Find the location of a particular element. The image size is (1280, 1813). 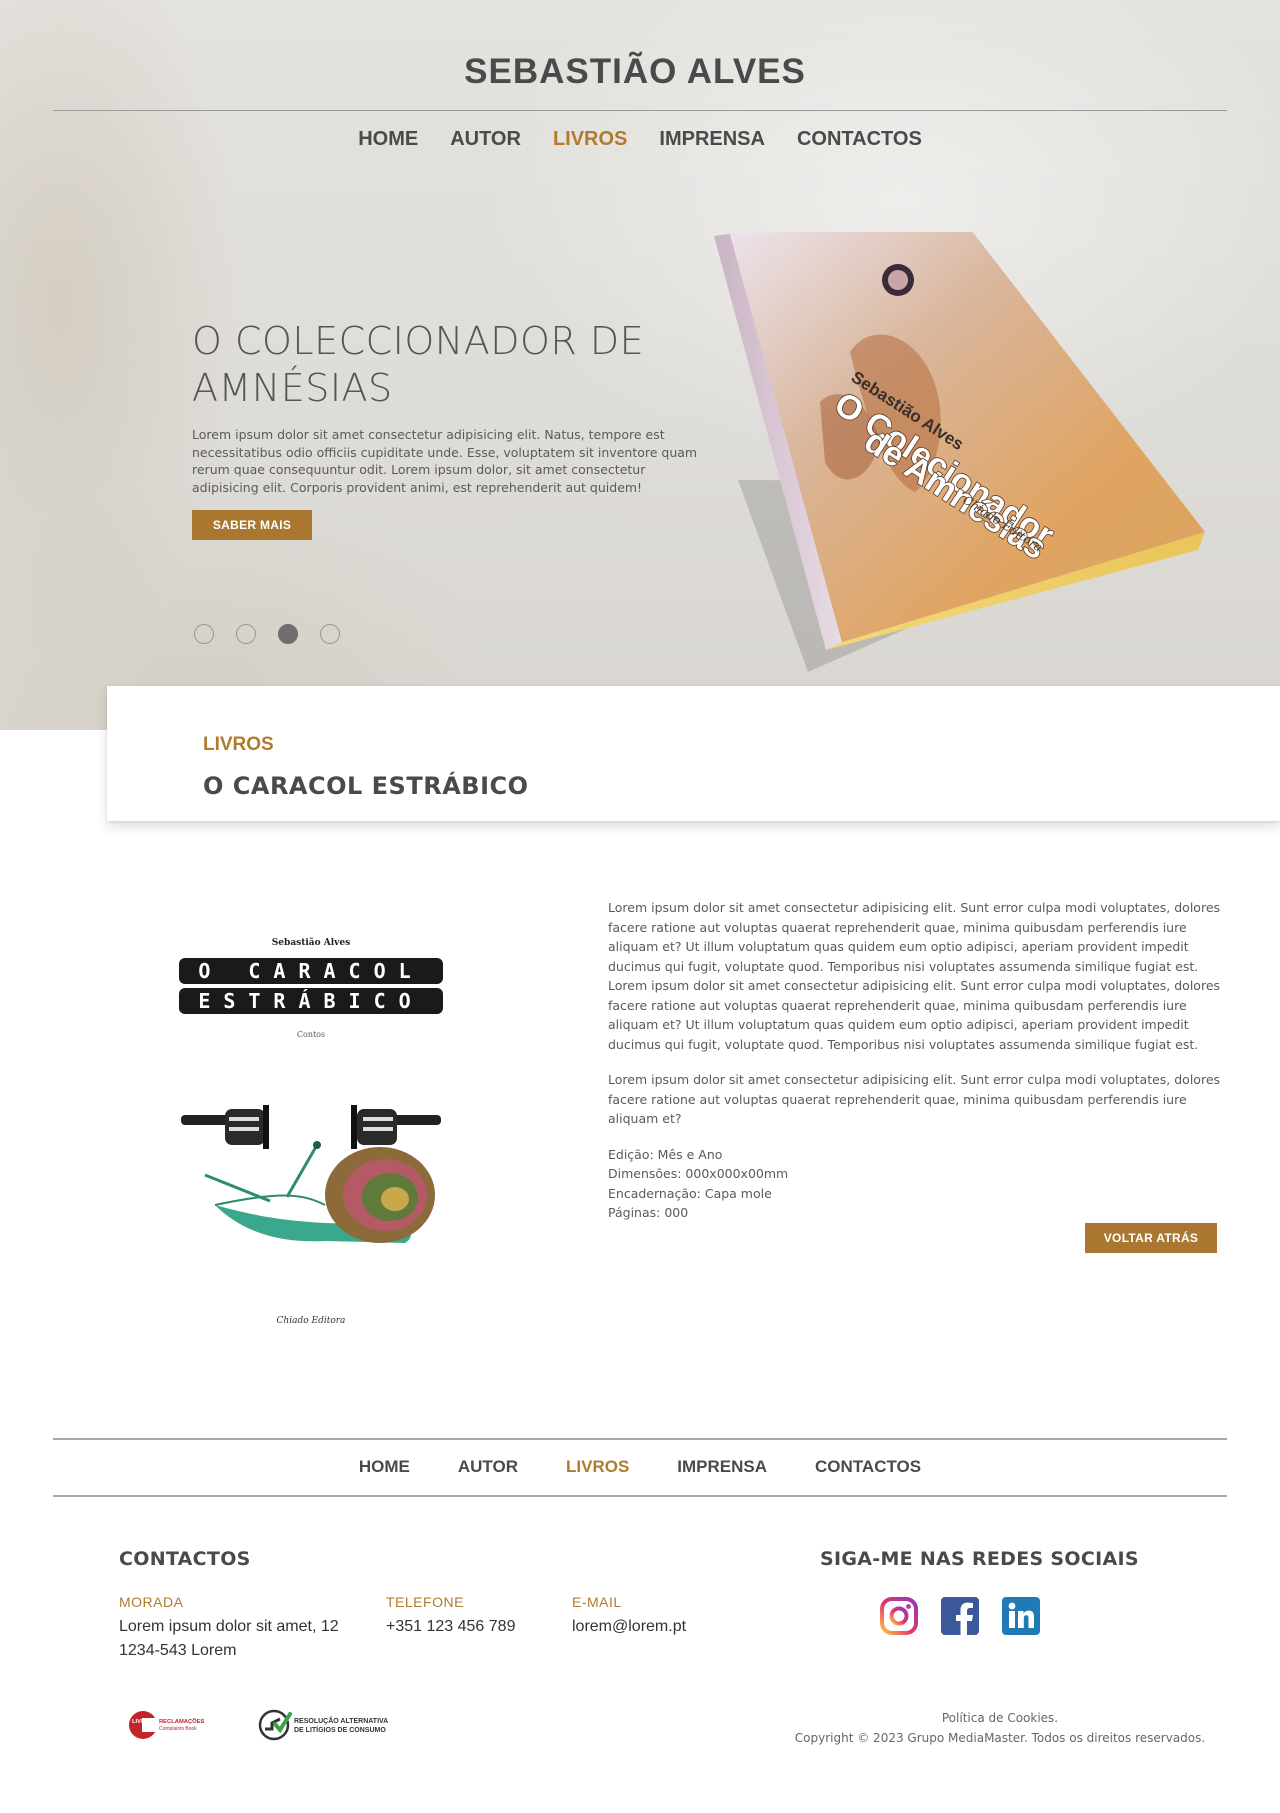

cover-publisher: Chiado Editora is located at coordinates (311, 1321).